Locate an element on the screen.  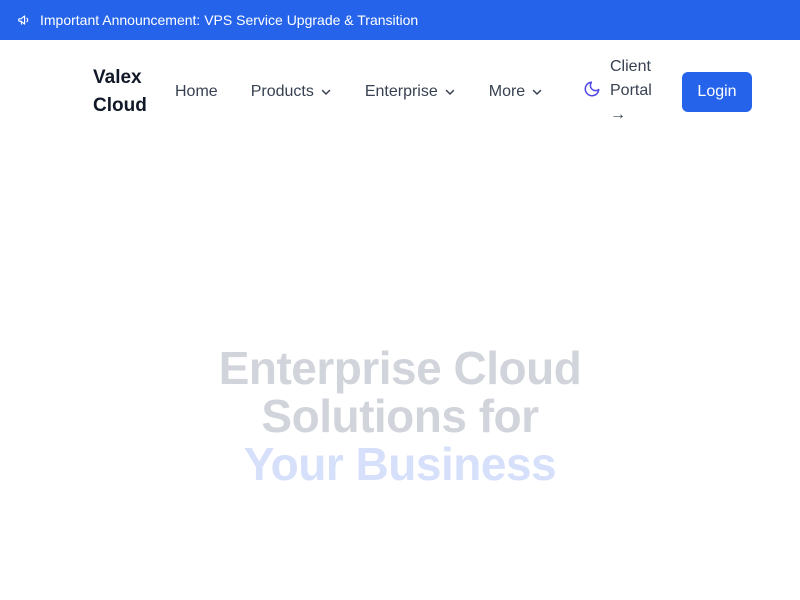
nav-item-label: More is located at coordinates (507, 91).